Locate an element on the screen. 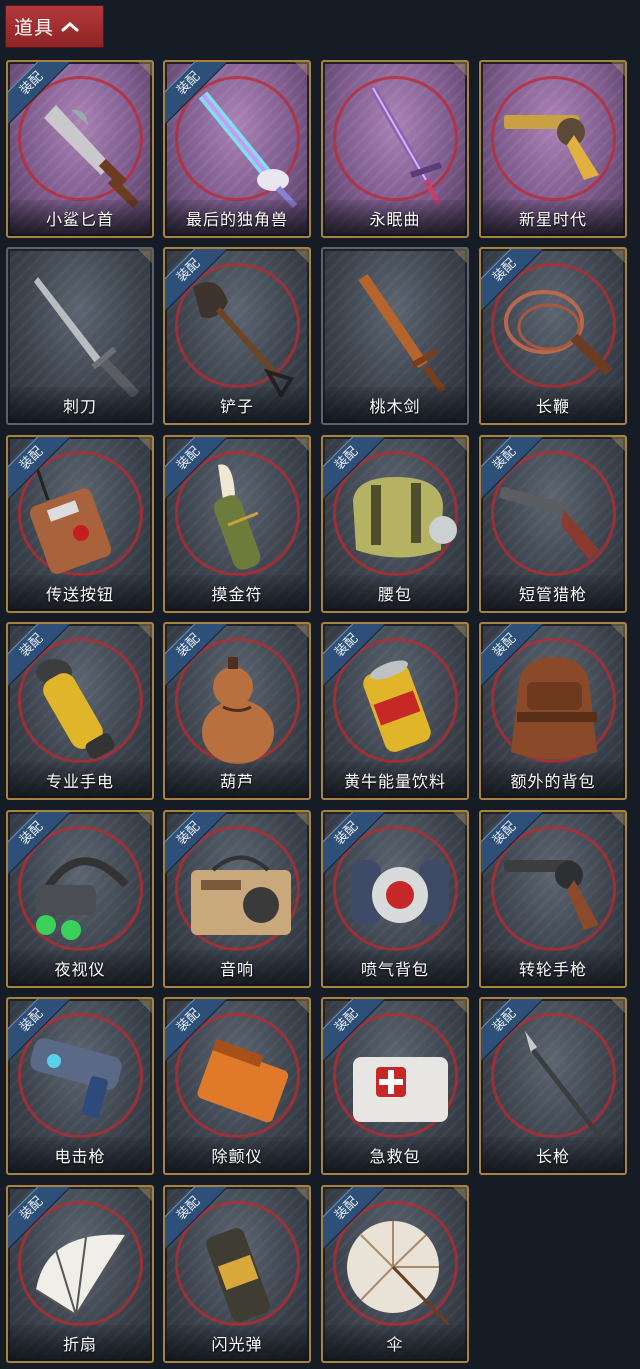 This screenshot has height=1369, width=640. shock-gun-icon is located at coordinates (76, 1078).